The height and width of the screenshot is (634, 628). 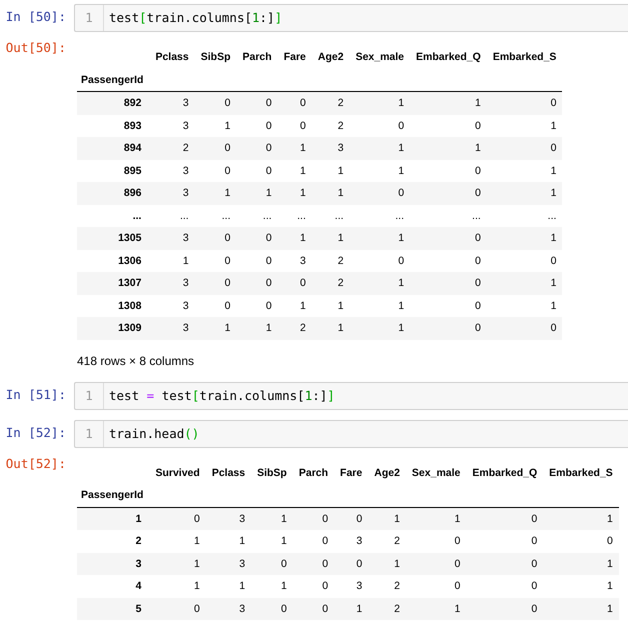 What do you see at coordinates (113, 148) in the screenshot?
I see `row-index: 894` at bounding box center [113, 148].